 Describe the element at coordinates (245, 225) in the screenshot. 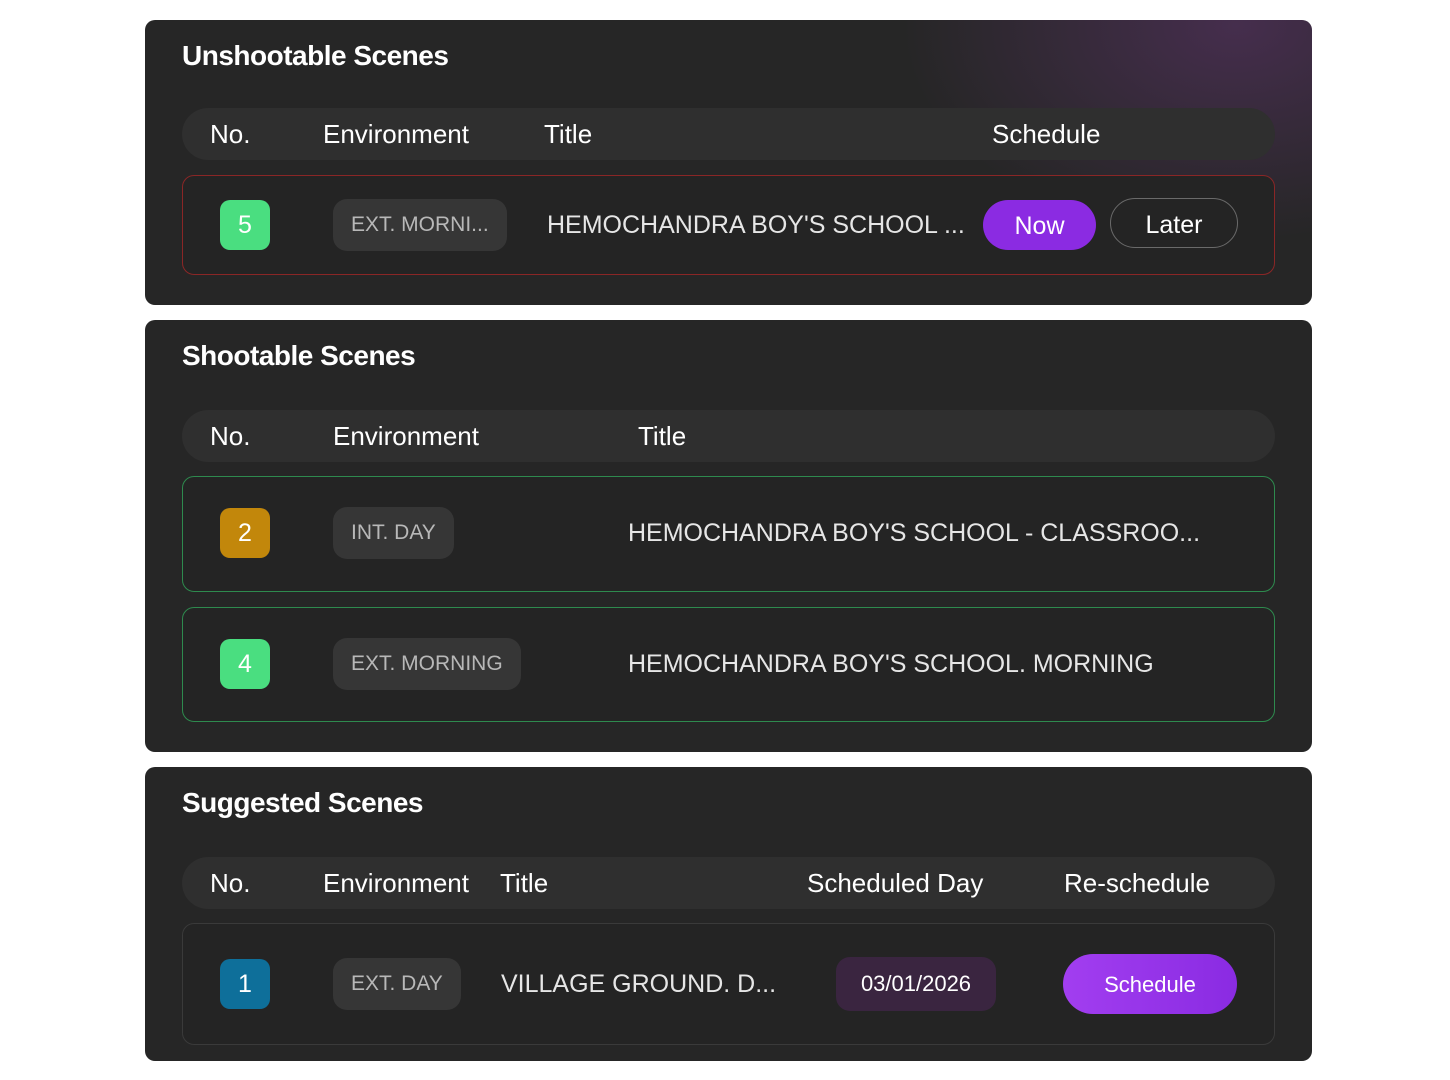

I see `scene-number-badge: 5` at that location.